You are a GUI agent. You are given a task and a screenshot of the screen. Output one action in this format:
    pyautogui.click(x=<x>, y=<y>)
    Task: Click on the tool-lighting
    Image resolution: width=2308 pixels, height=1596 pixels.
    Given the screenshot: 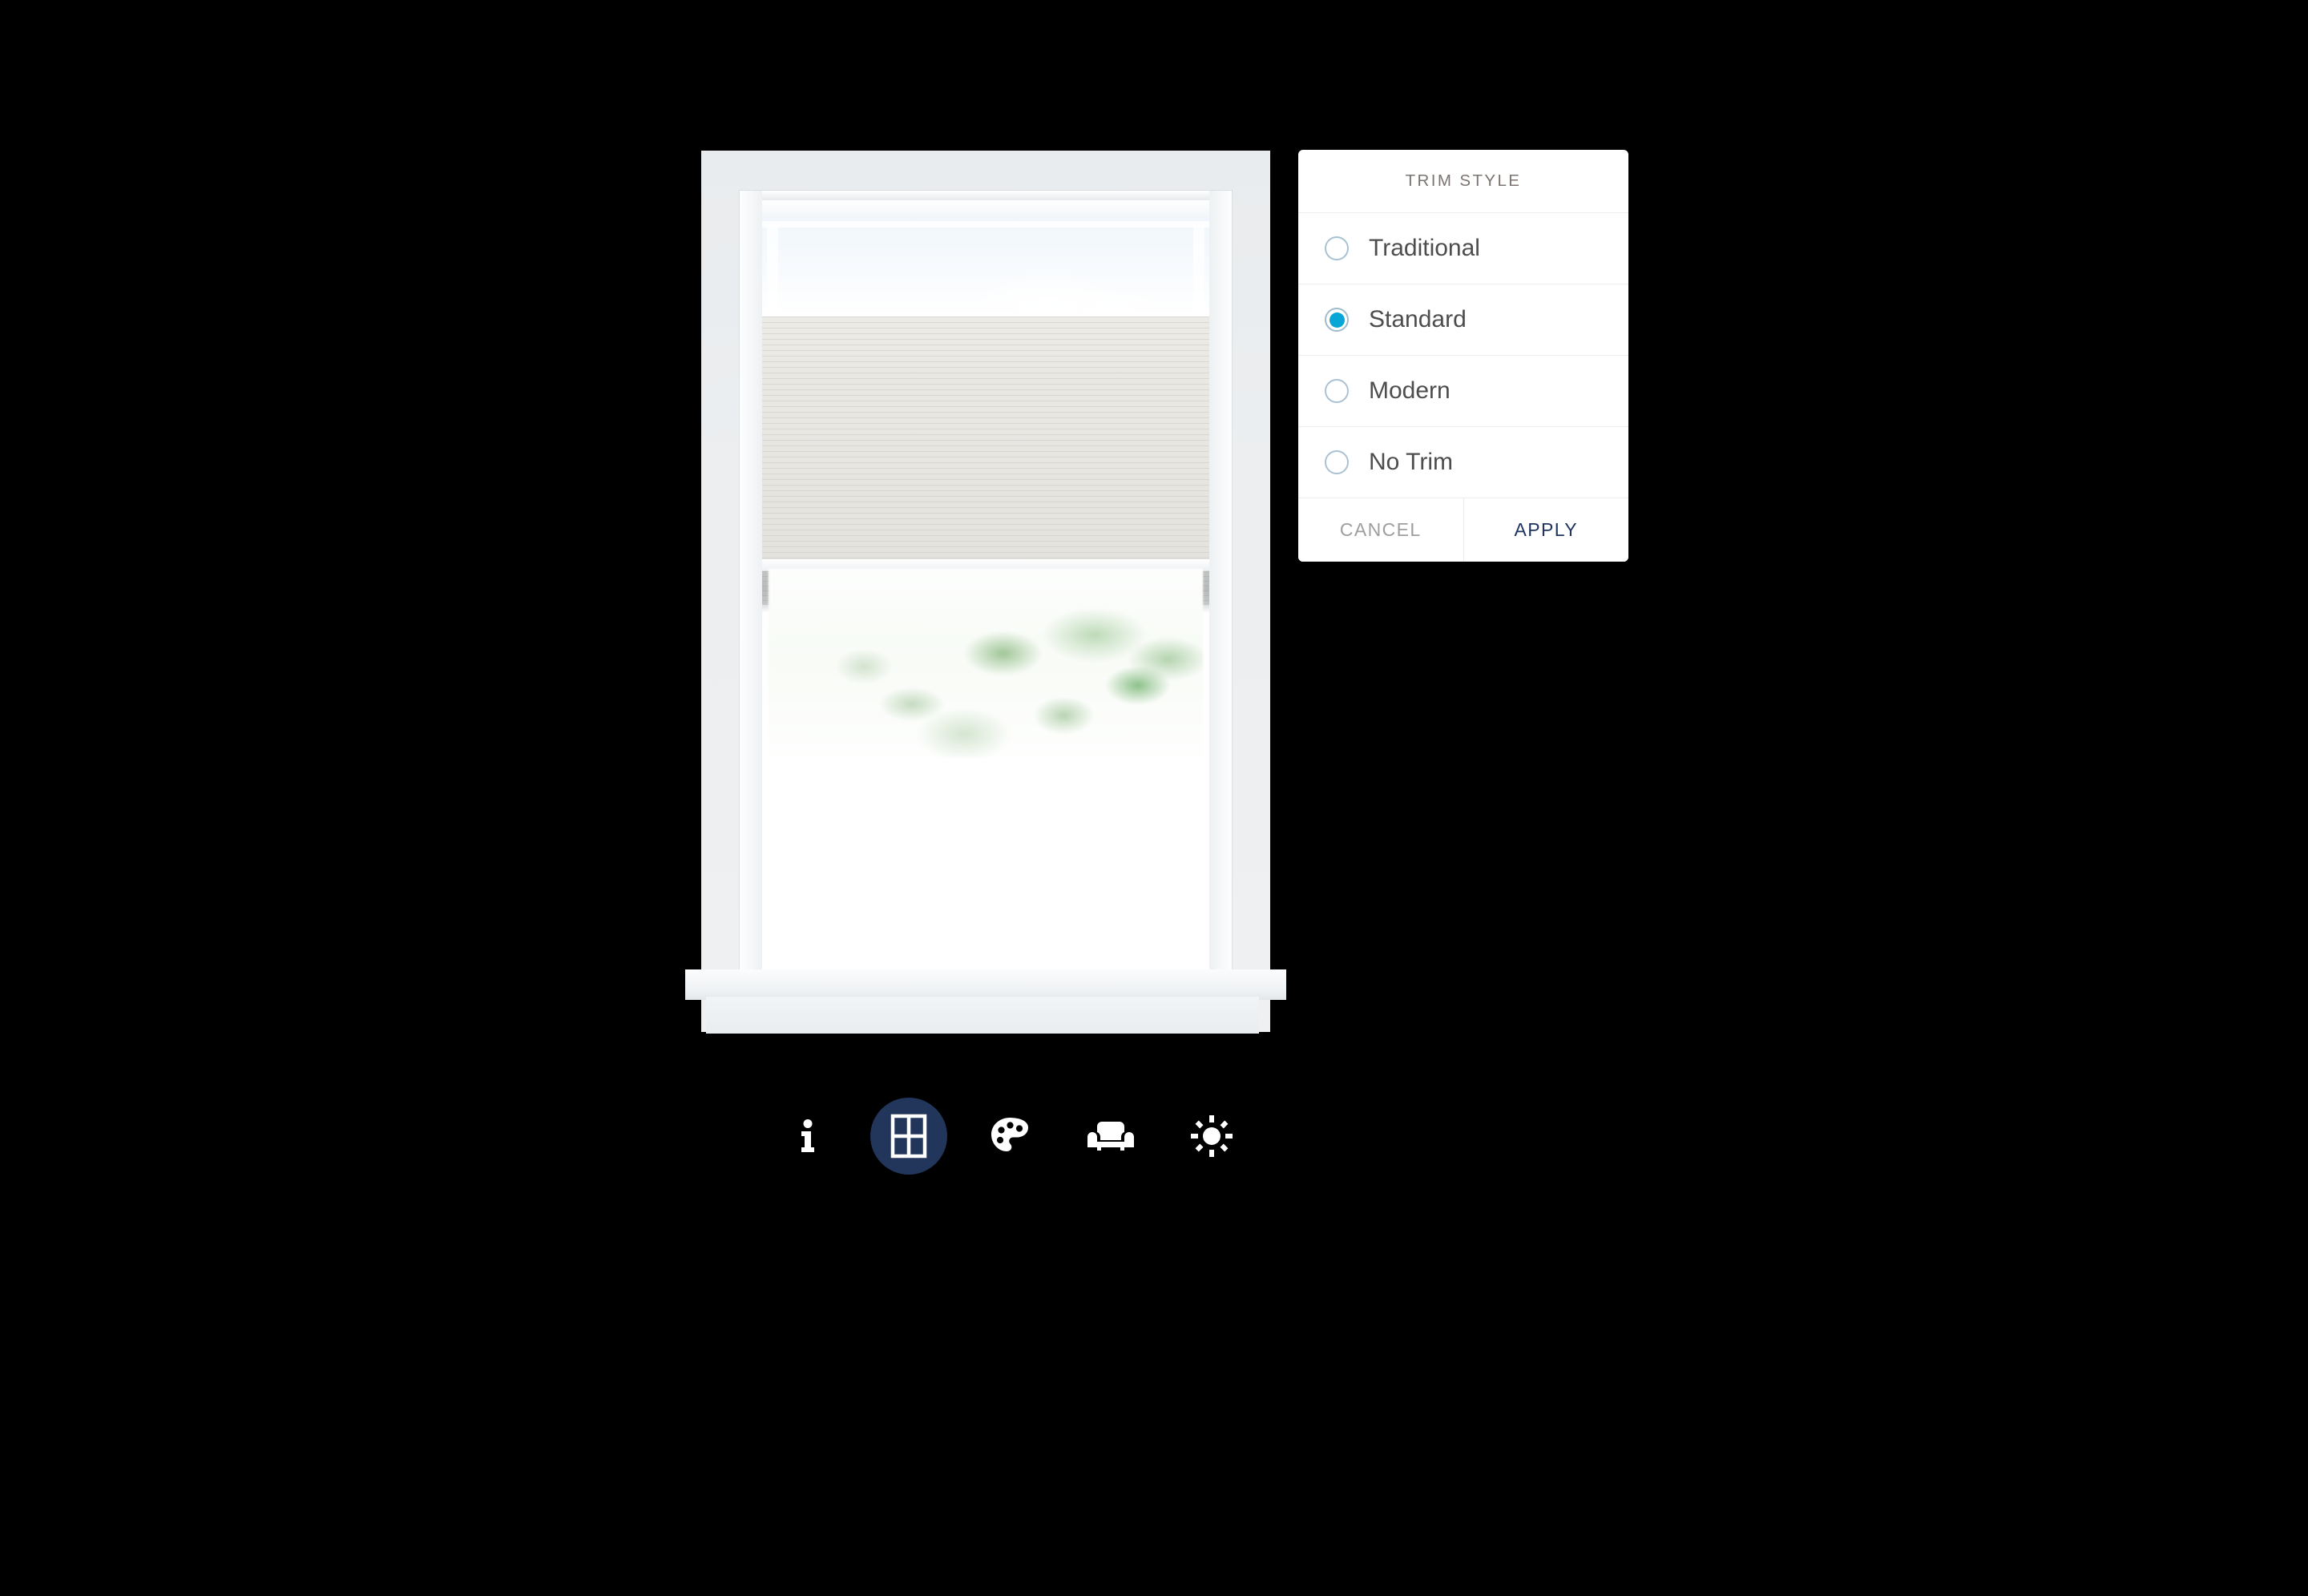 What is the action you would take?
    pyautogui.click(x=1211, y=1136)
    